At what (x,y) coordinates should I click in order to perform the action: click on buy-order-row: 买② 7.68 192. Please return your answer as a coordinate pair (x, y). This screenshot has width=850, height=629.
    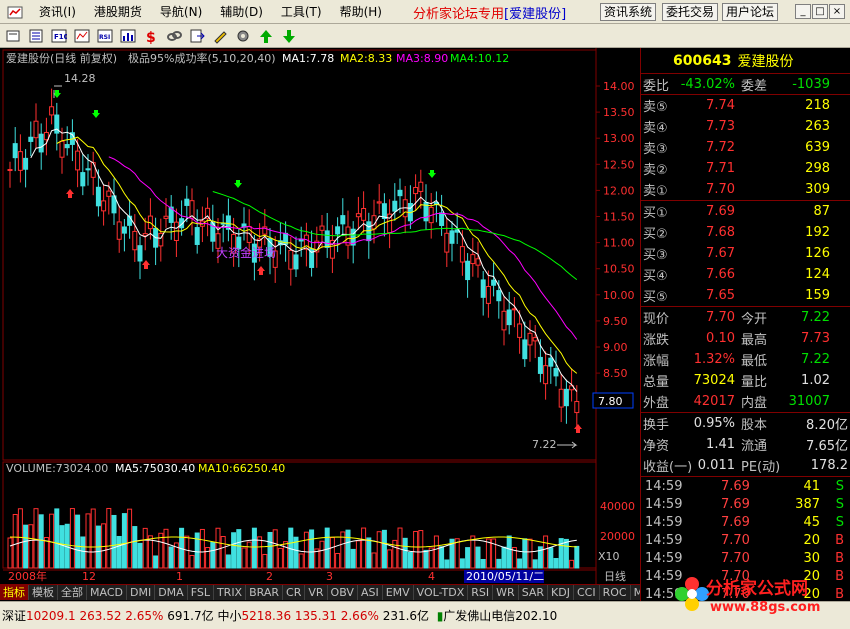
    Looking at the image, I should click on (745, 232).